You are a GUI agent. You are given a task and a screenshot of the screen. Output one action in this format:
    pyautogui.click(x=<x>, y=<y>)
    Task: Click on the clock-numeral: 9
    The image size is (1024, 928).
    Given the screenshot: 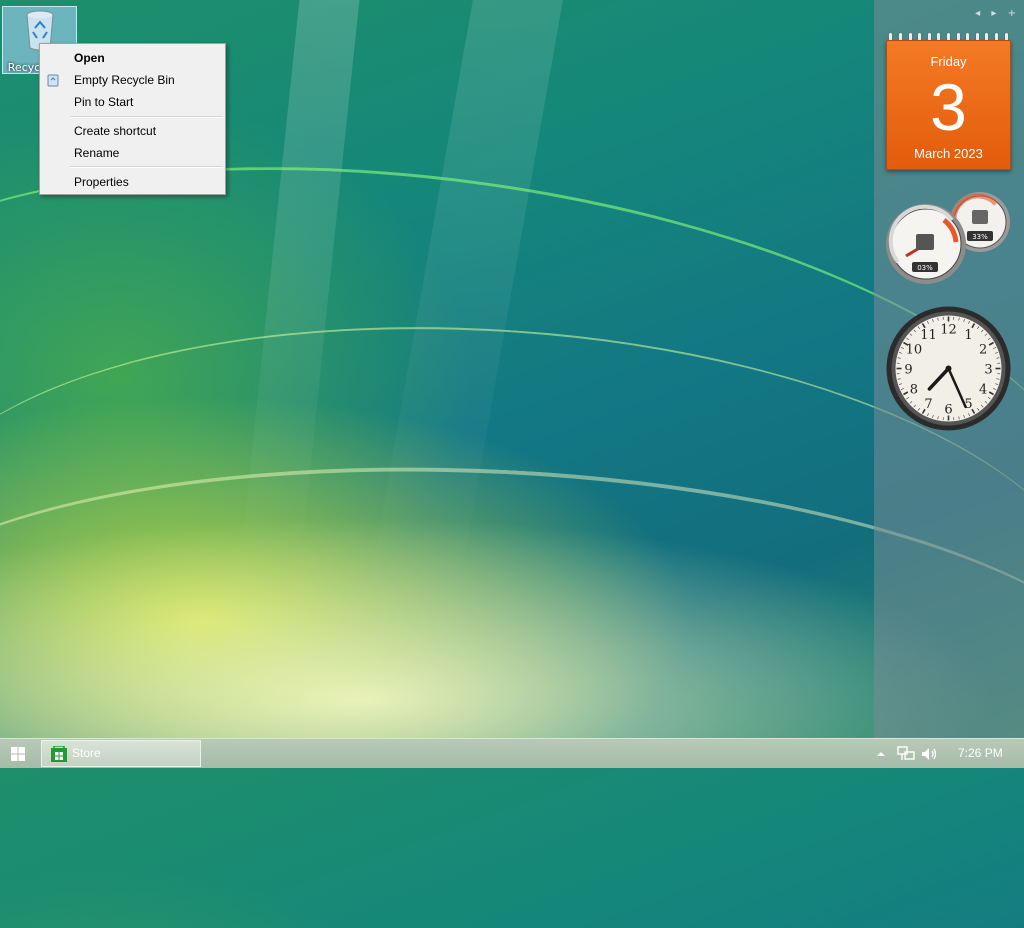 What is the action you would take?
    pyautogui.click(x=908, y=370)
    